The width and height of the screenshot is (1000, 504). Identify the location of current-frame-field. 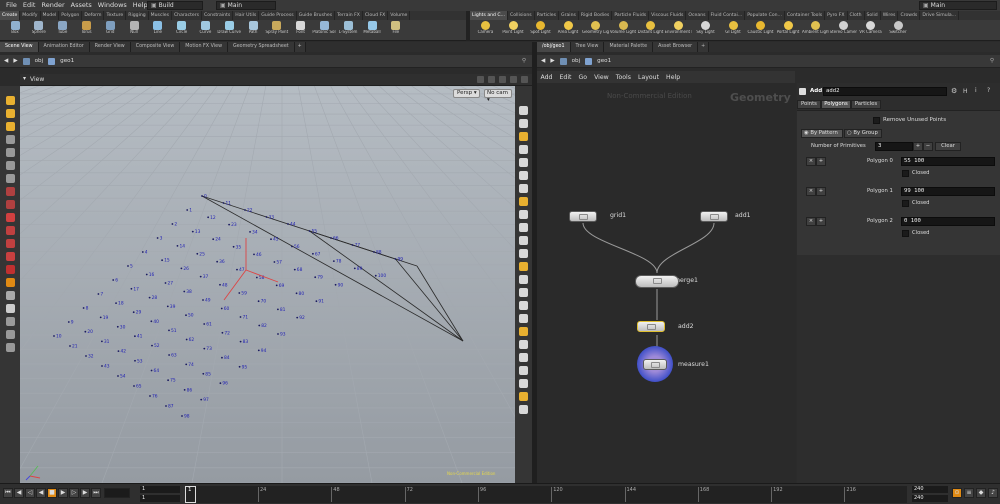
(117, 493).